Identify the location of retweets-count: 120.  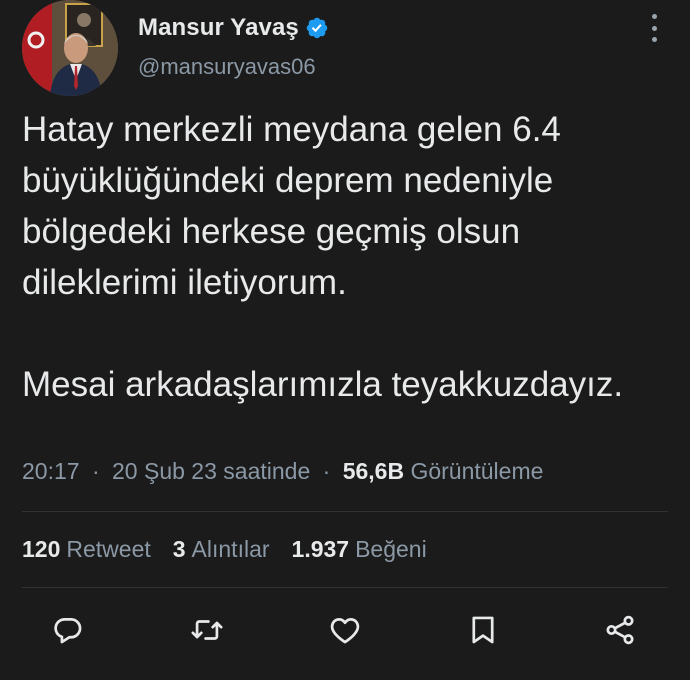
(41, 549).